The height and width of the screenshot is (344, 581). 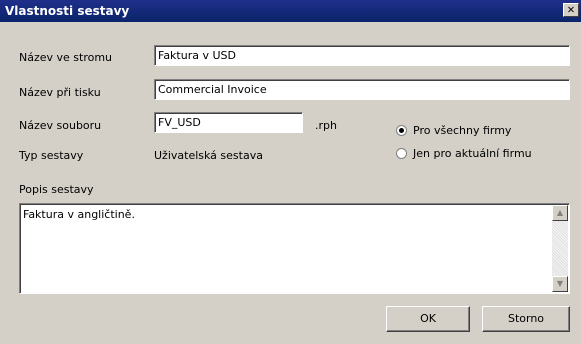 What do you see at coordinates (326, 125) in the screenshot?
I see `file-extension: .rph` at bounding box center [326, 125].